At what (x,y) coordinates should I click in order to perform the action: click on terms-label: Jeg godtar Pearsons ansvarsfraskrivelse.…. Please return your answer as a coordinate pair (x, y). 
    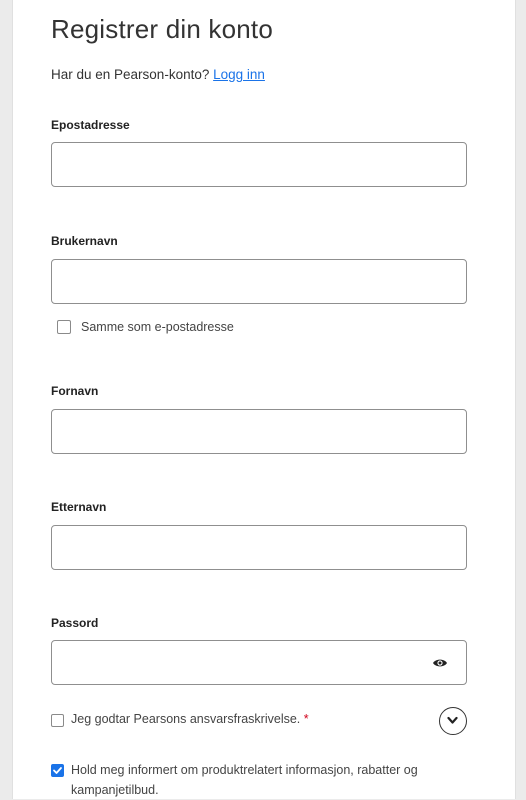
    Looking at the image, I should click on (190, 719).